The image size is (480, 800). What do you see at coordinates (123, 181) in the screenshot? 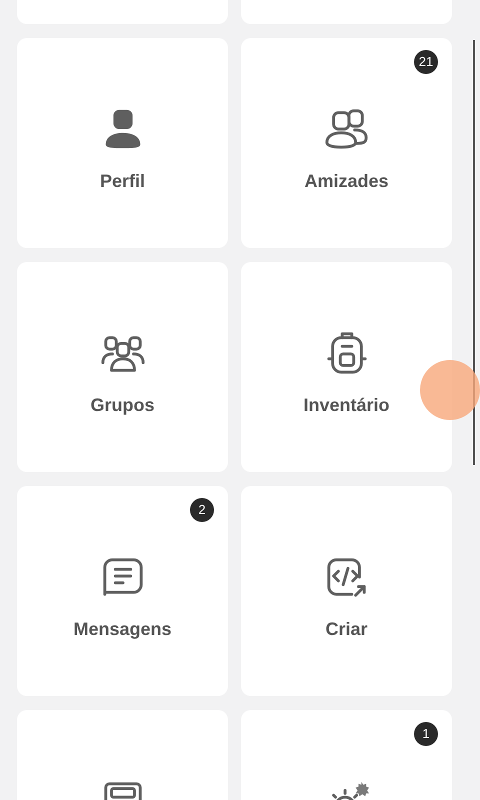
I see `tile-label: Perfil` at bounding box center [123, 181].